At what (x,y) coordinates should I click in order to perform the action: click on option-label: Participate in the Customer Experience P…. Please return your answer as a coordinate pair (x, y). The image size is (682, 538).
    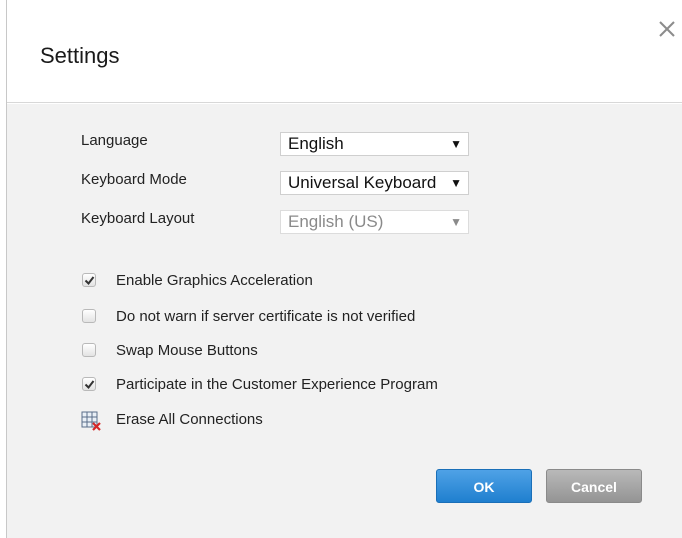
    Looking at the image, I should click on (277, 384).